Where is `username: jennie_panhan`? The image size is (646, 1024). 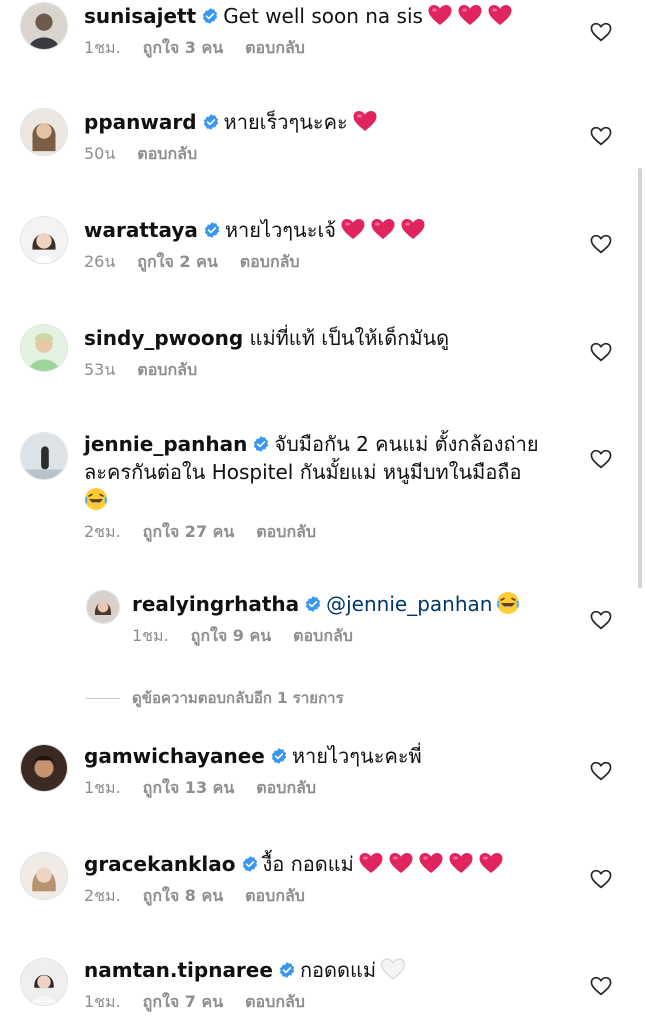
username: jennie_panhan is located at coordinates (165, 444).